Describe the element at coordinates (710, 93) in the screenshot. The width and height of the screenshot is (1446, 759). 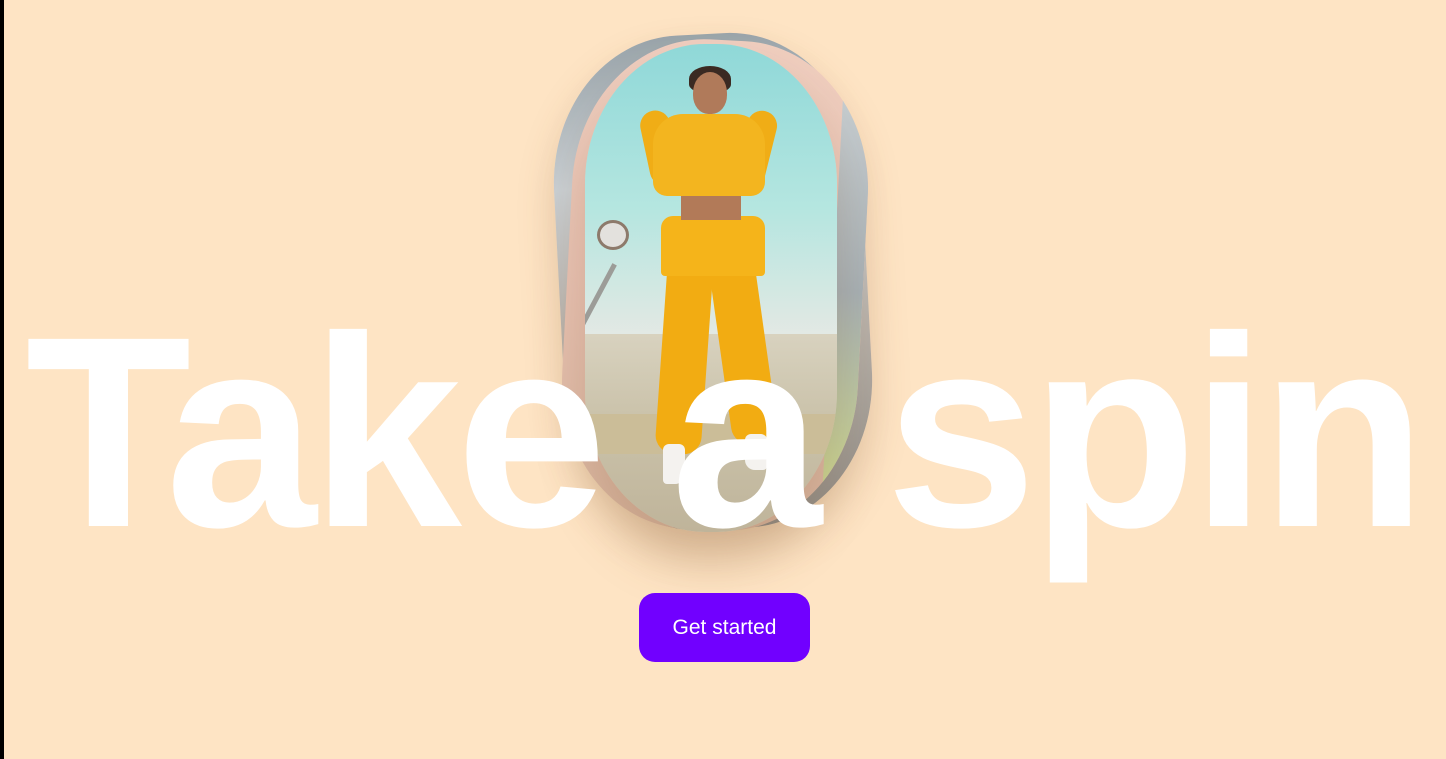
I see `model-head` at that location.